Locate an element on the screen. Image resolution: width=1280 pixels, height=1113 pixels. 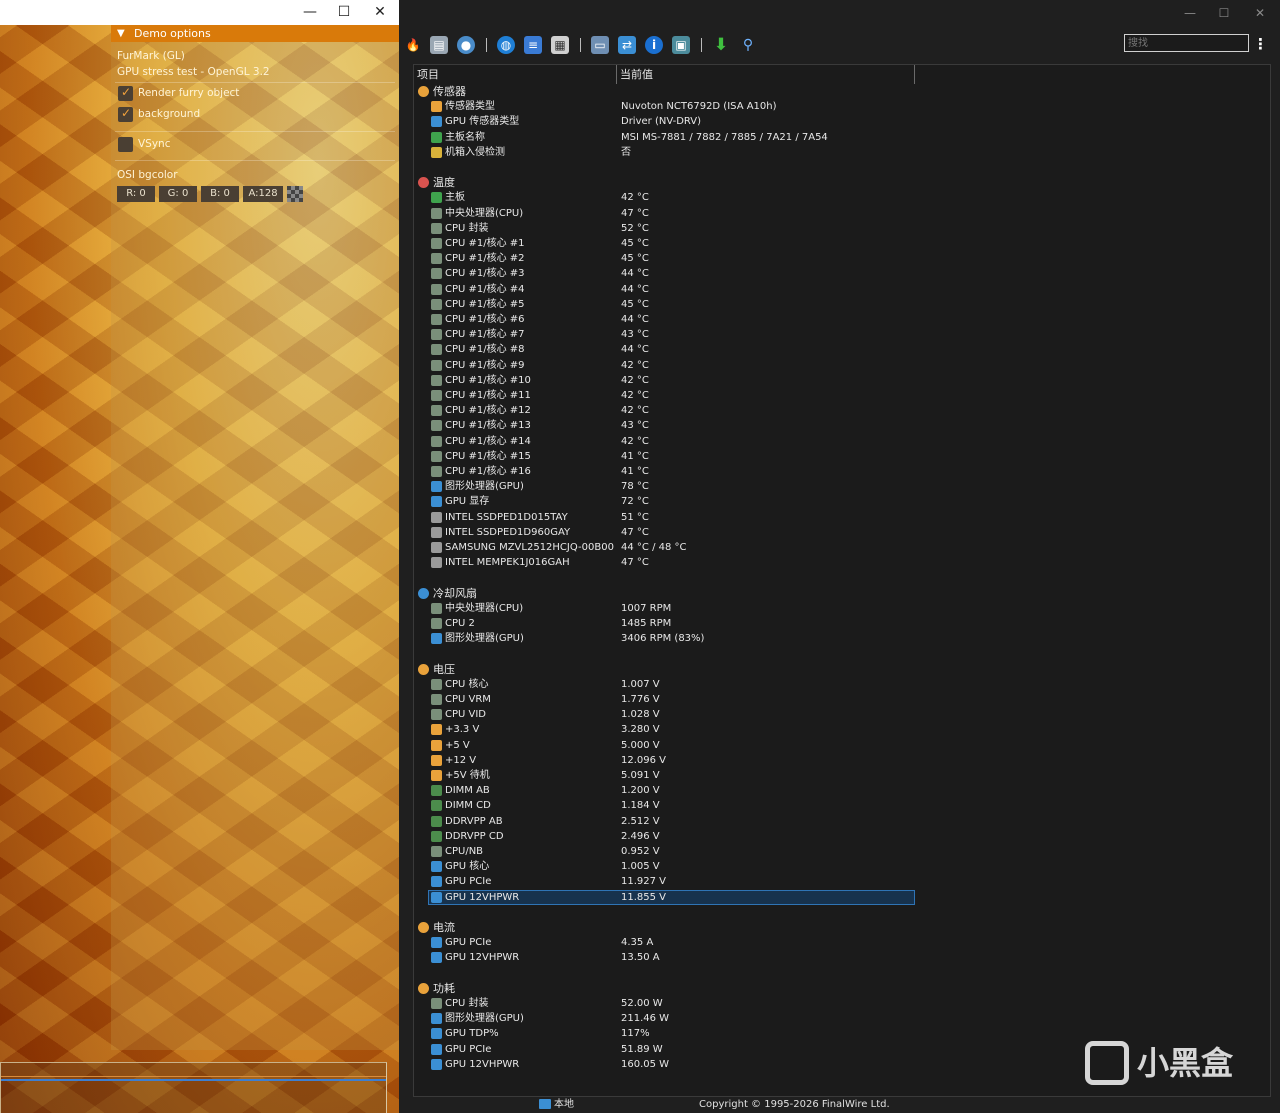
blue-field: B: 0 is located at coordinates (220, 194).